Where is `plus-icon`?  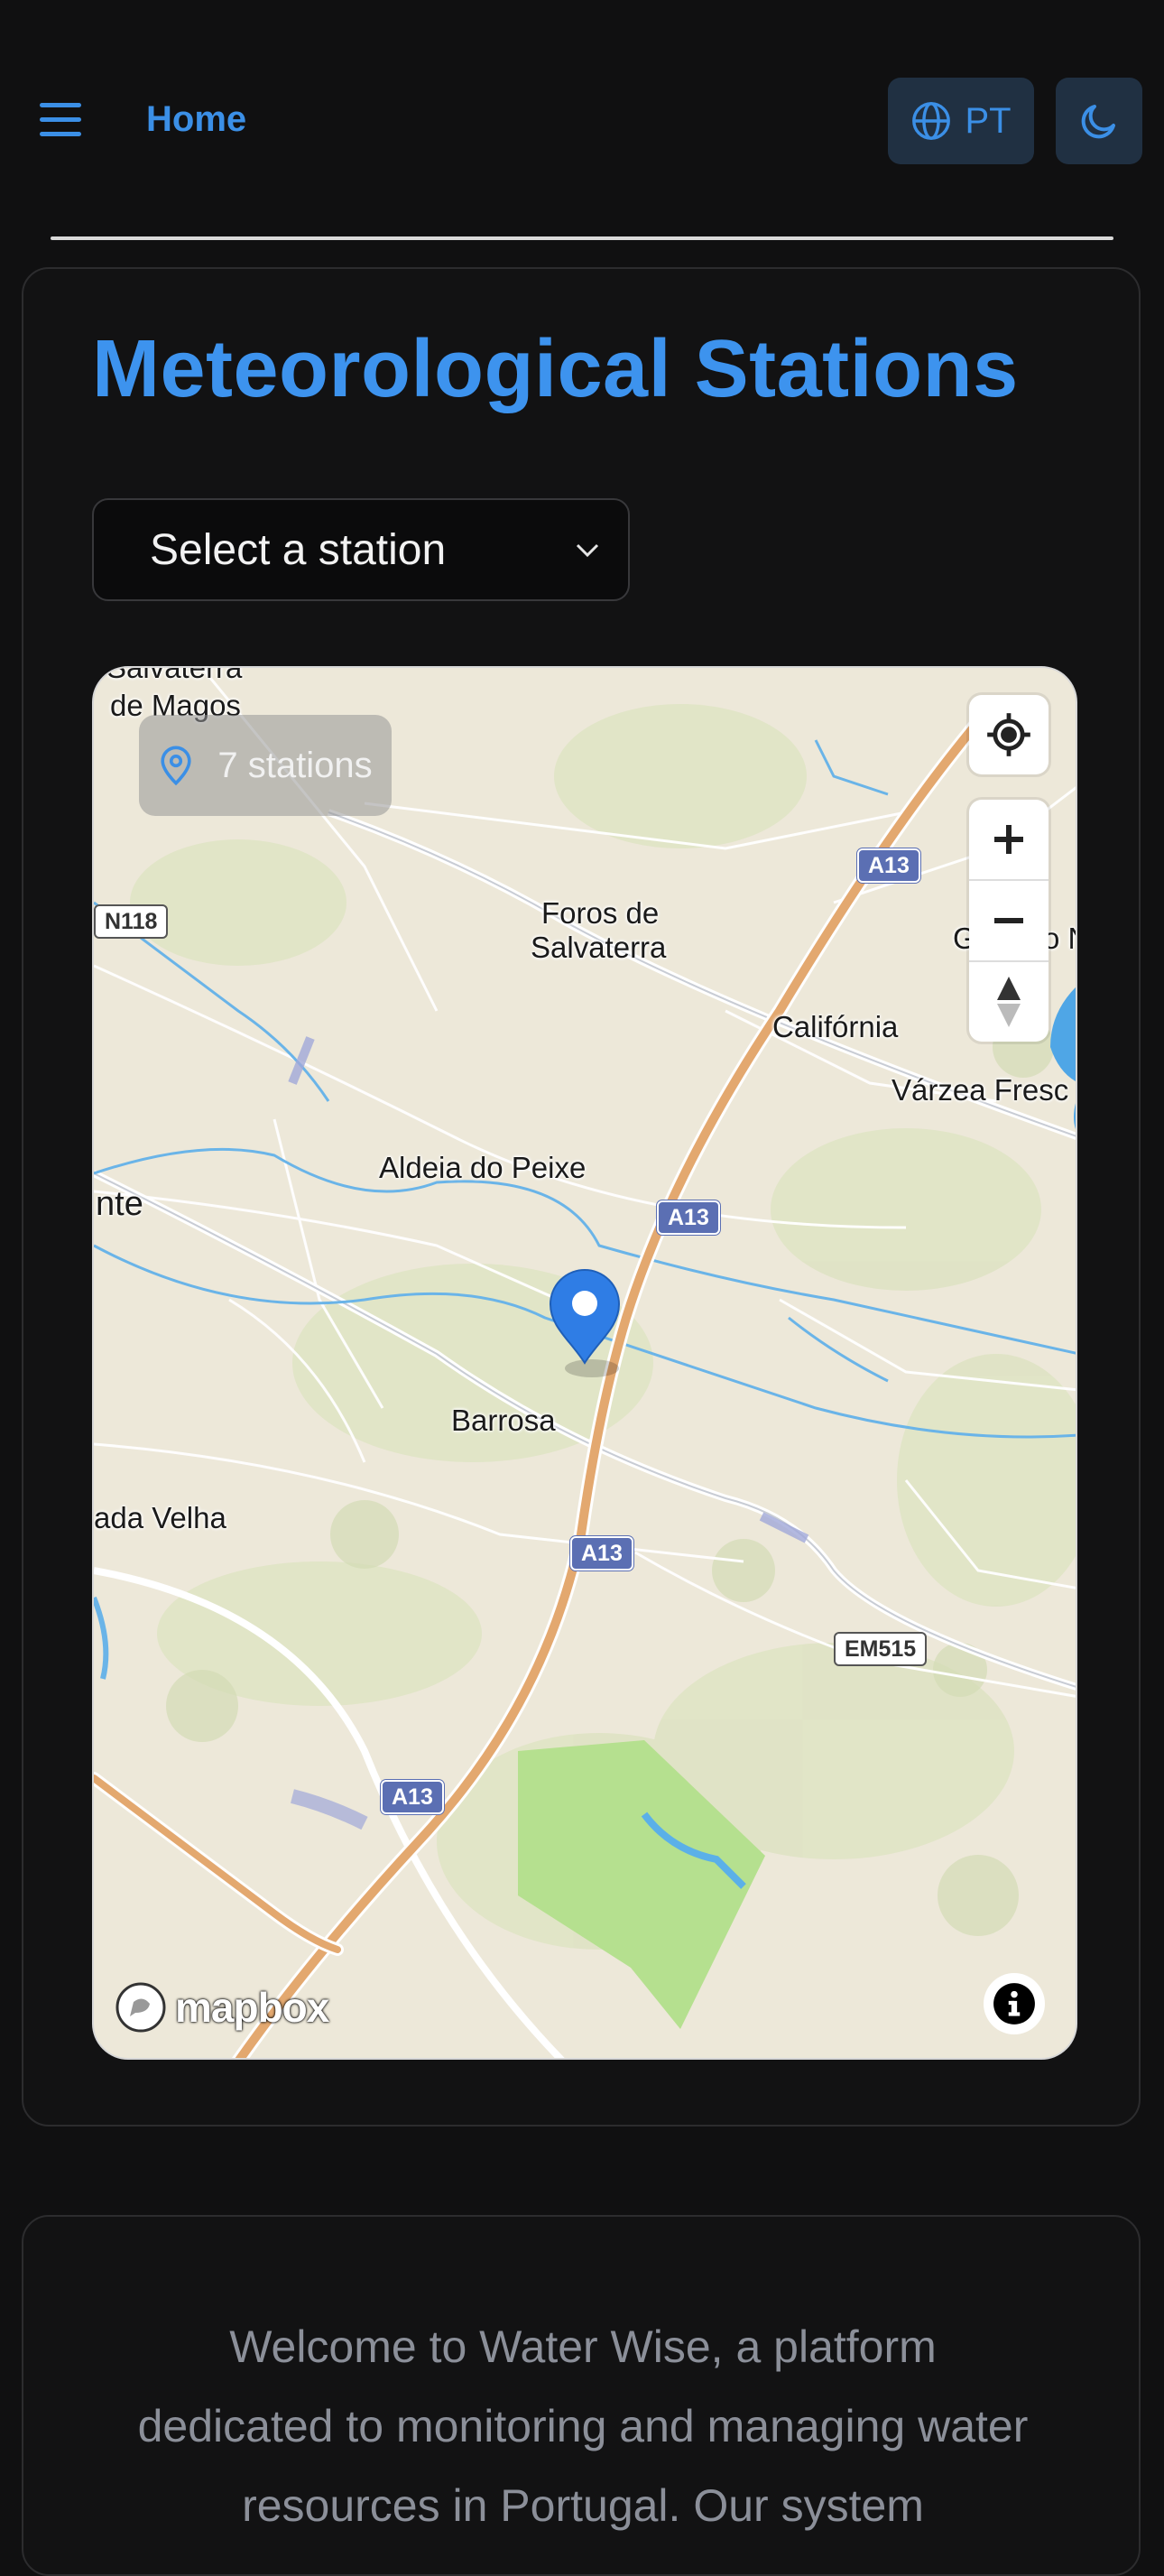 plus-icon is located at coordinates (1008, 839).